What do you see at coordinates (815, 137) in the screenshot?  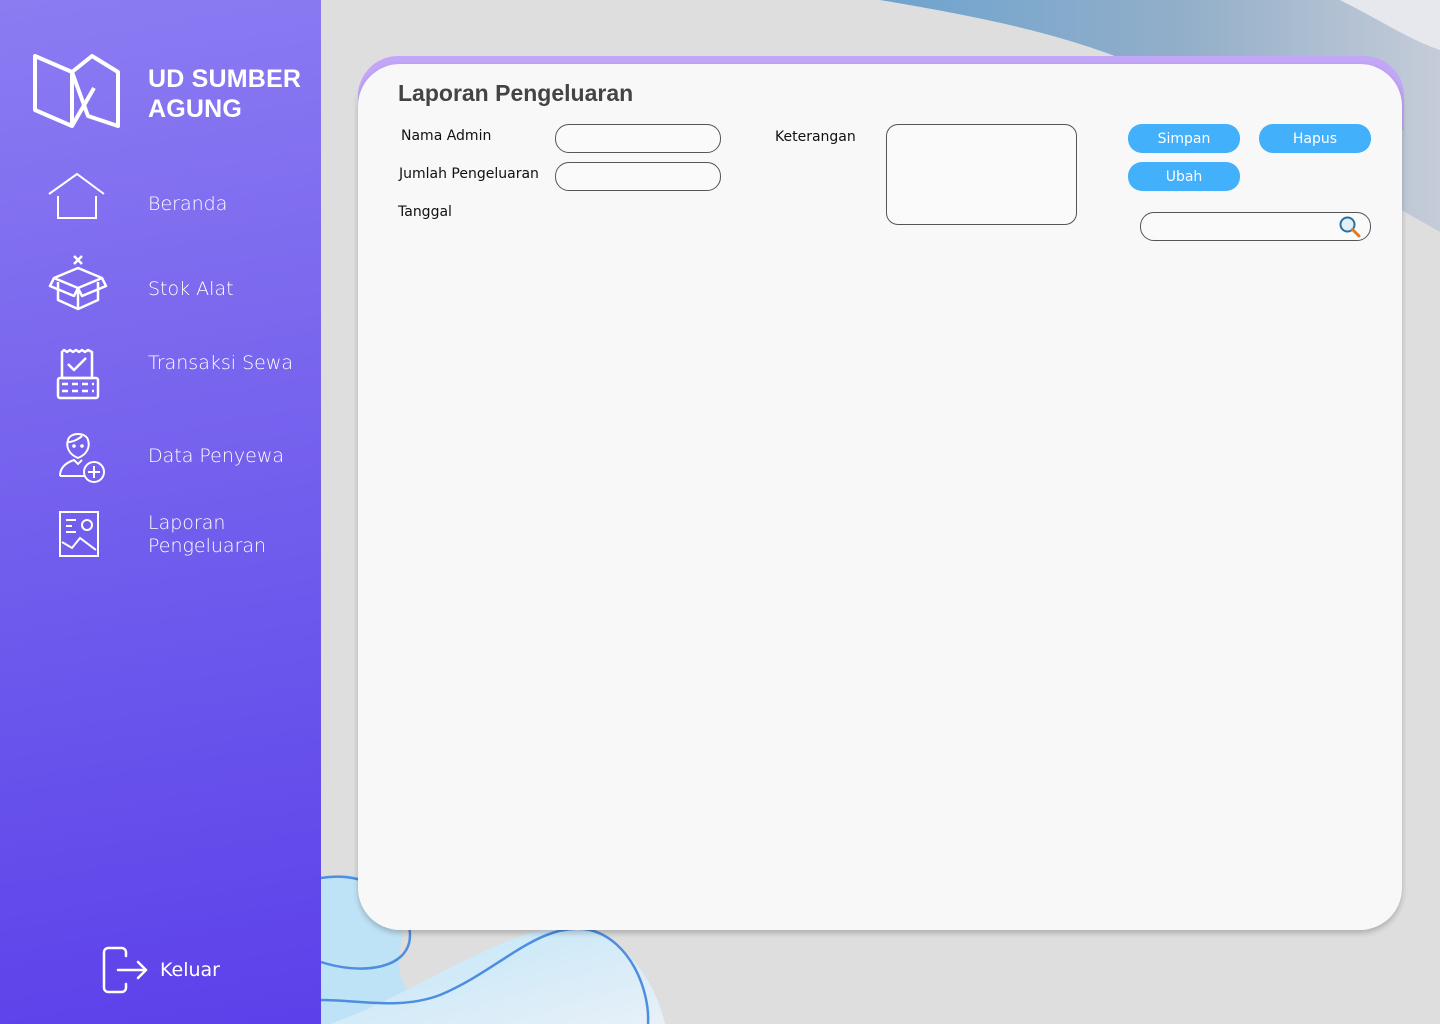 I see `keterangan-label: Keterangan` at bounding box center [815, 137].